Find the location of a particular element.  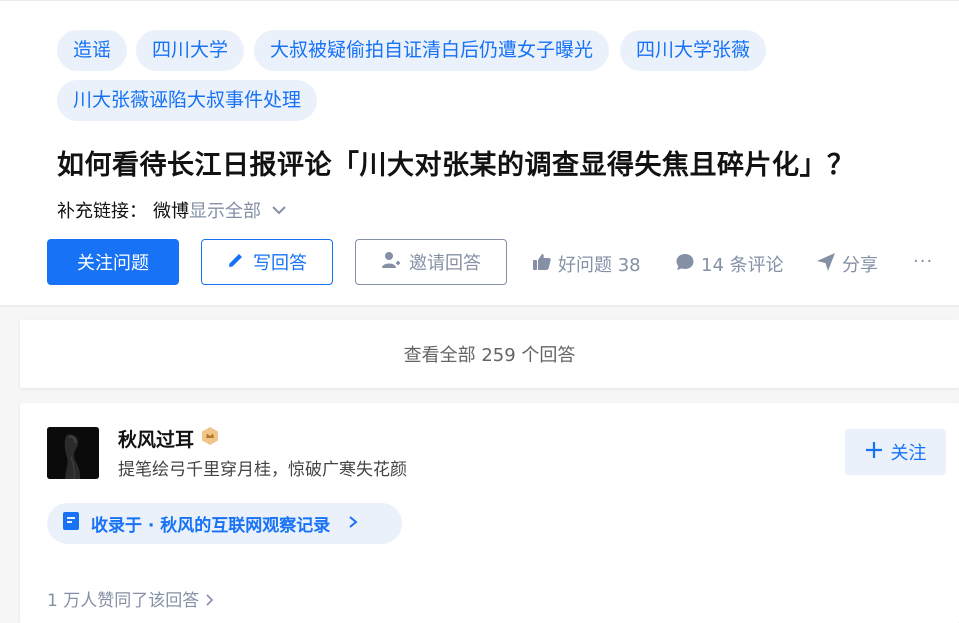

supplement-label: 补充链接： is located at coordinates (102, 211).